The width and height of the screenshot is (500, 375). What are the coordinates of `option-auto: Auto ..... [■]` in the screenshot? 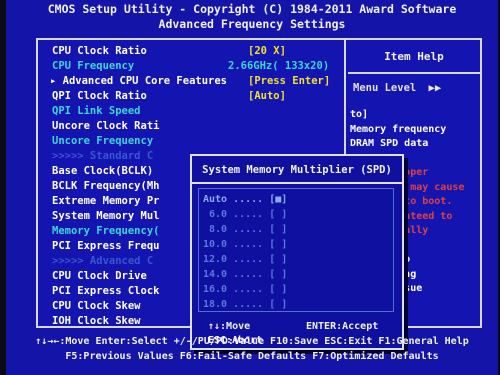 It's located at (245, 199).